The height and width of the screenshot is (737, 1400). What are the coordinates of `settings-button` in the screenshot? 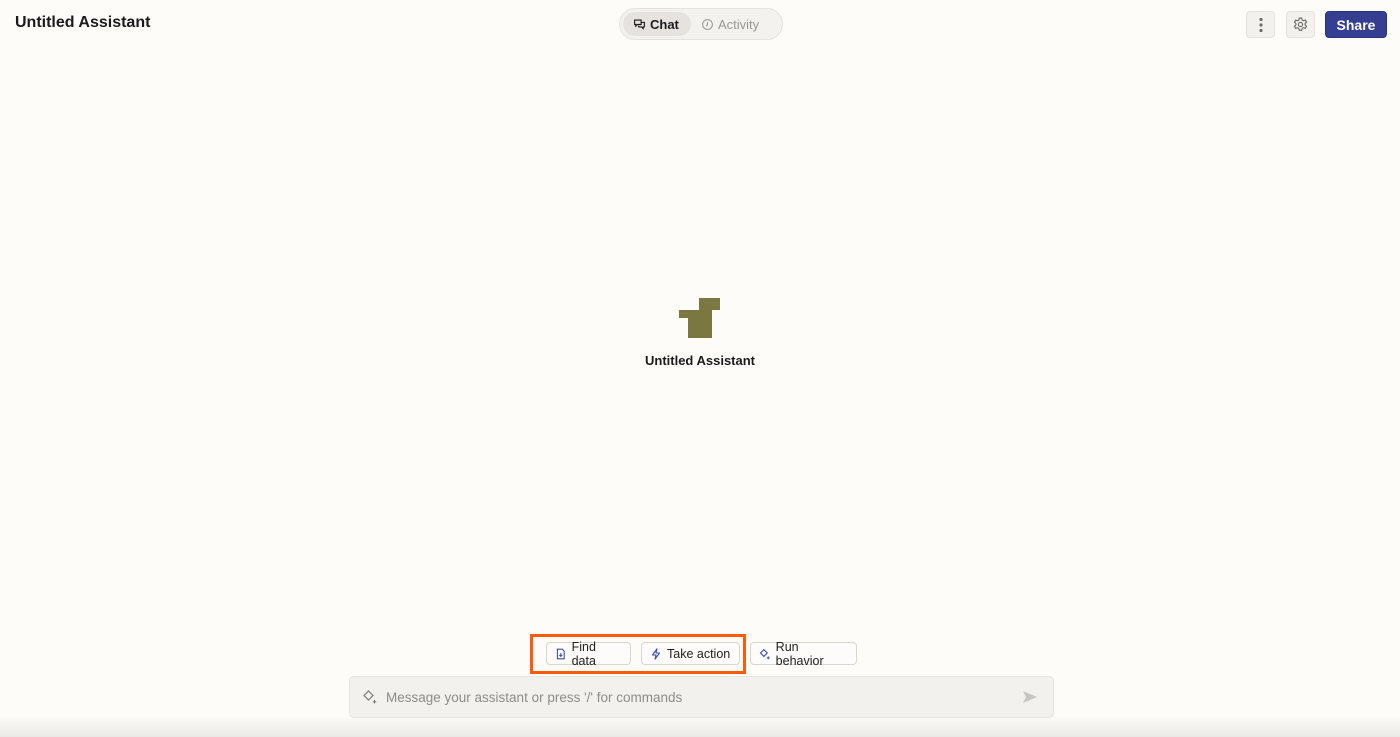 It's located at (1300, 24).